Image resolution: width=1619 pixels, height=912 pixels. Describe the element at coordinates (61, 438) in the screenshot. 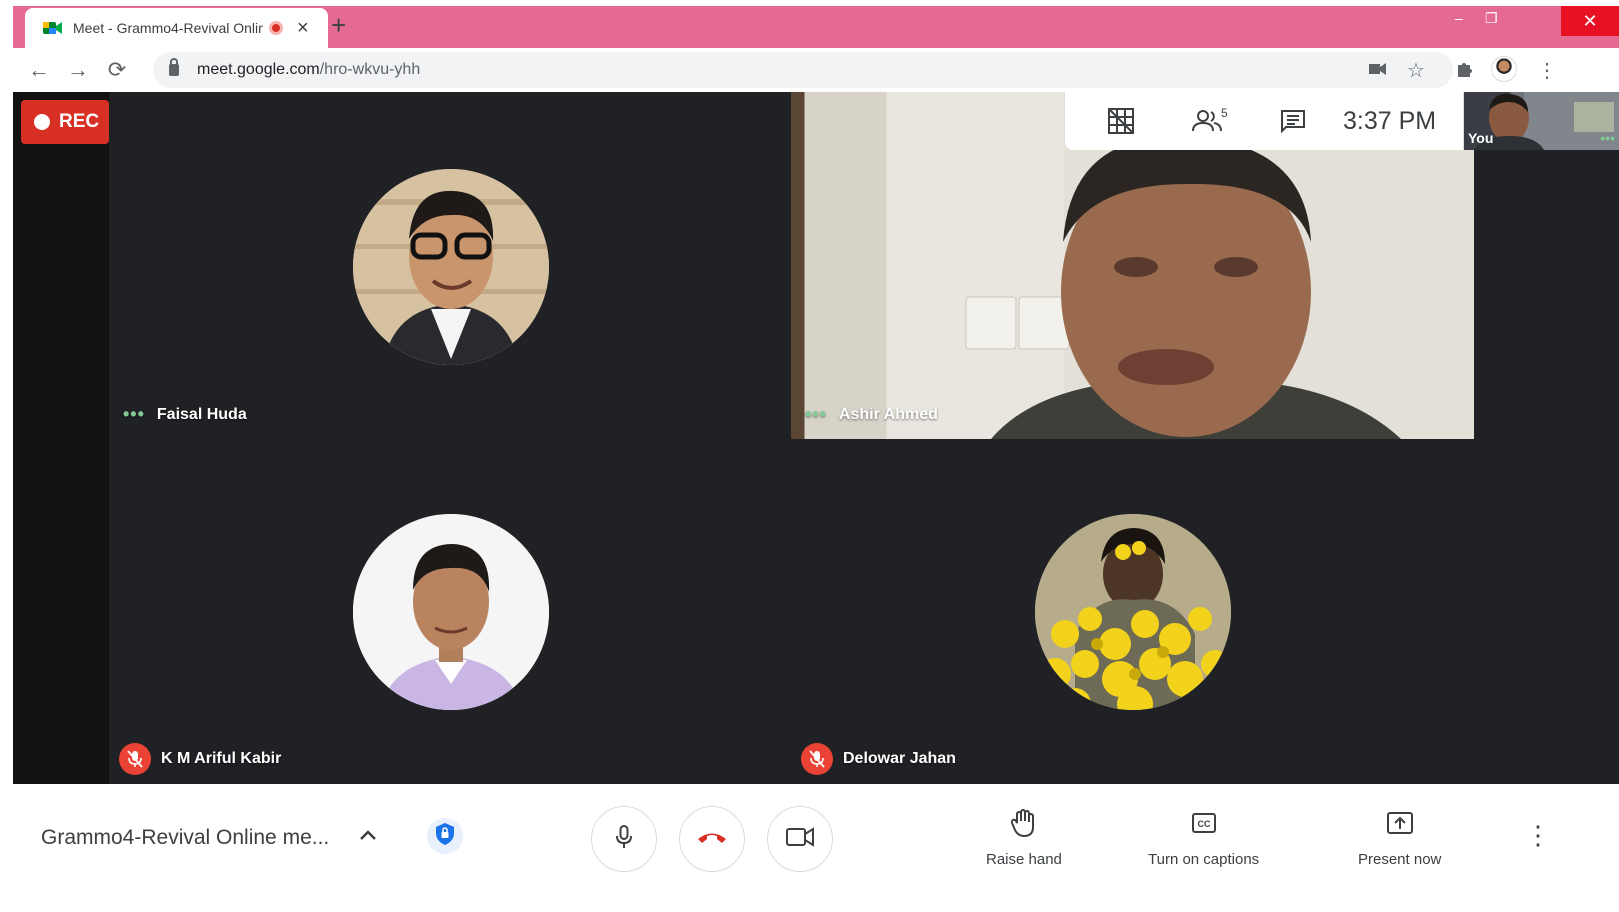

I see `stage-left-edge` at that location.